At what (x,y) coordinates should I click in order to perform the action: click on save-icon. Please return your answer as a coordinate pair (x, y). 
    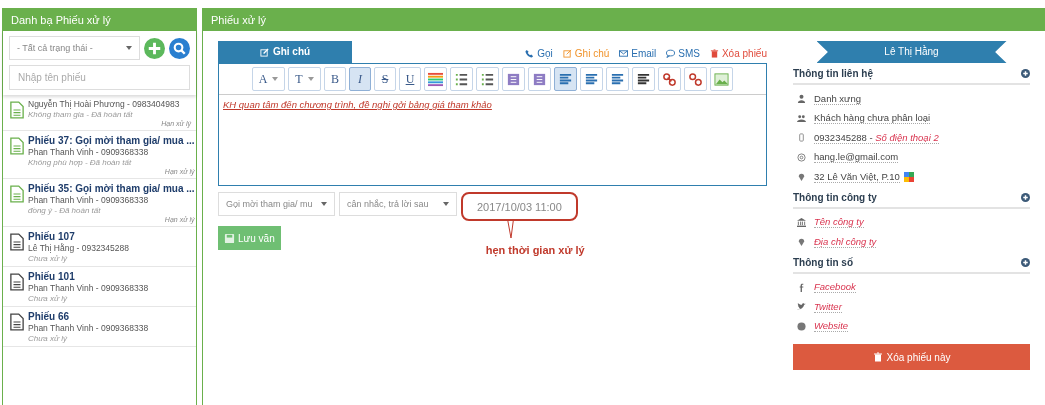
    Looking at the image, I should click on (229, 238).